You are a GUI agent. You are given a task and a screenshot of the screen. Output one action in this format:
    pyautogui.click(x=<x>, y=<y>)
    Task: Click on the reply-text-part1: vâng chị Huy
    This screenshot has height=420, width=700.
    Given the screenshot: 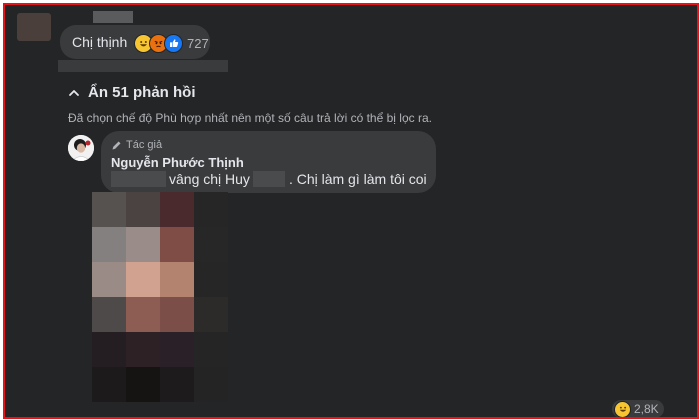 What is the action you would take?
    pyautogui.click(x=209, y=179)
    